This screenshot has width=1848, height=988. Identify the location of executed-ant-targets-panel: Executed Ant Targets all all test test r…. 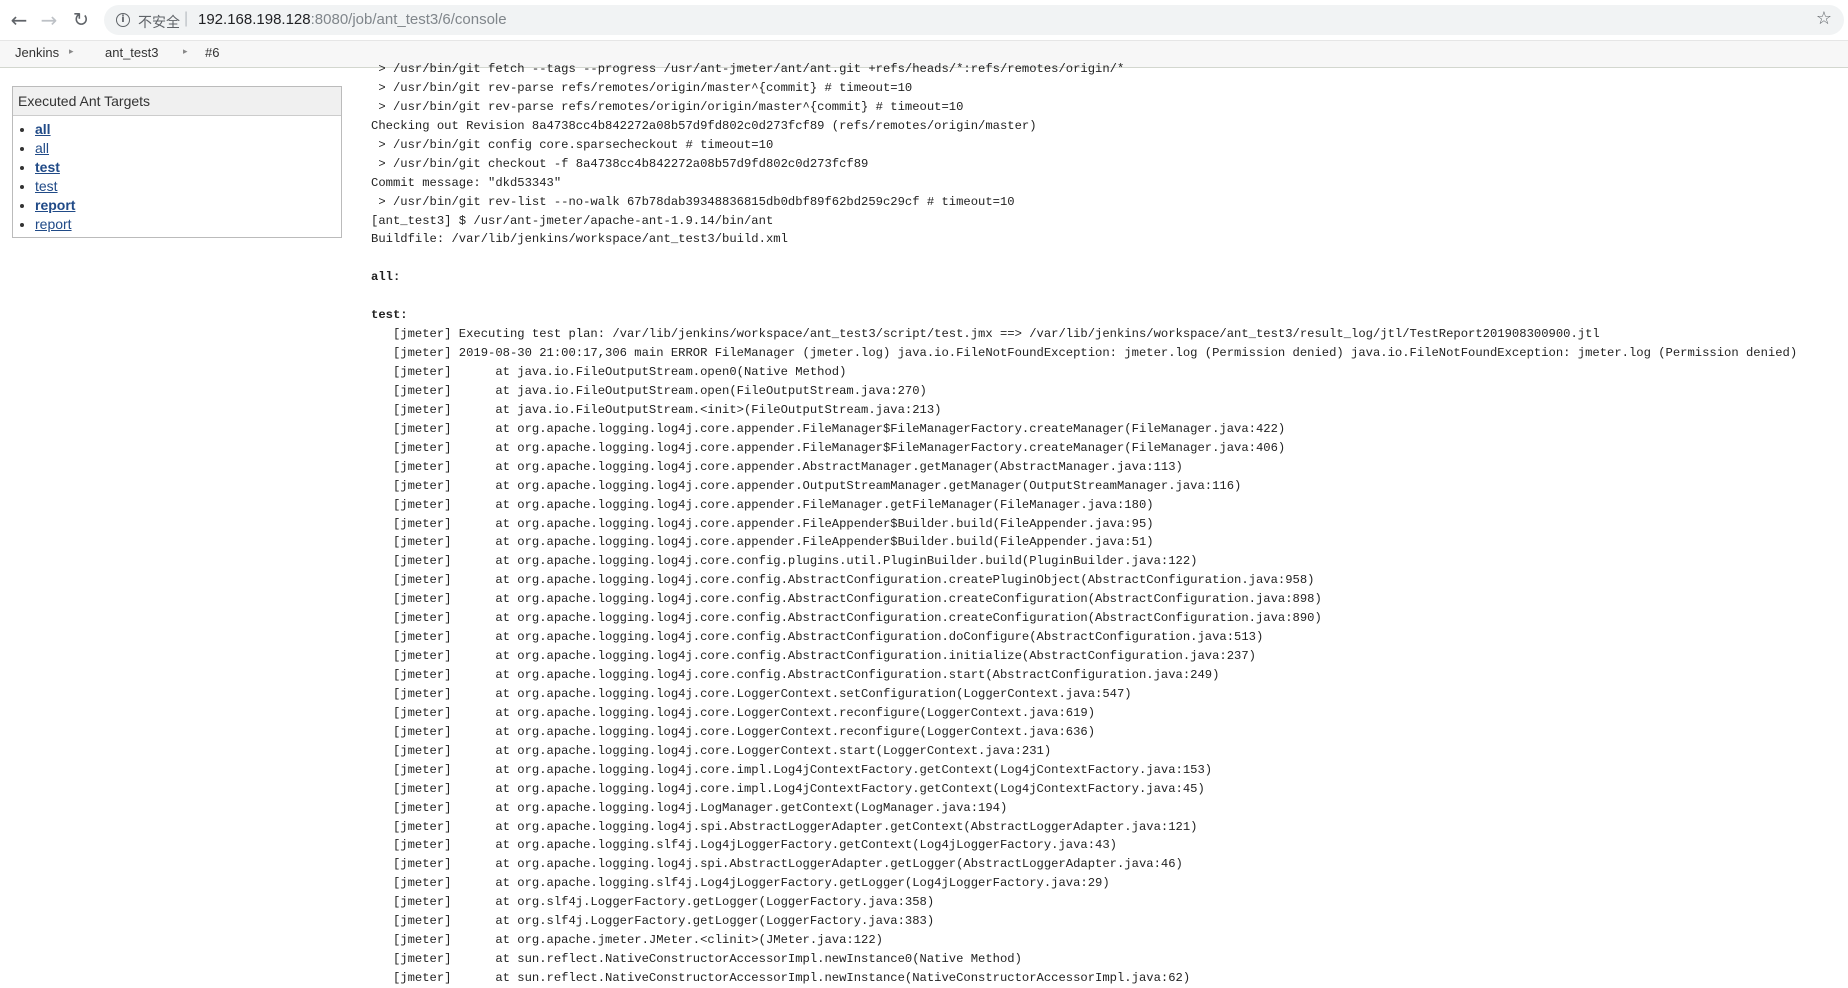
(177, 162).